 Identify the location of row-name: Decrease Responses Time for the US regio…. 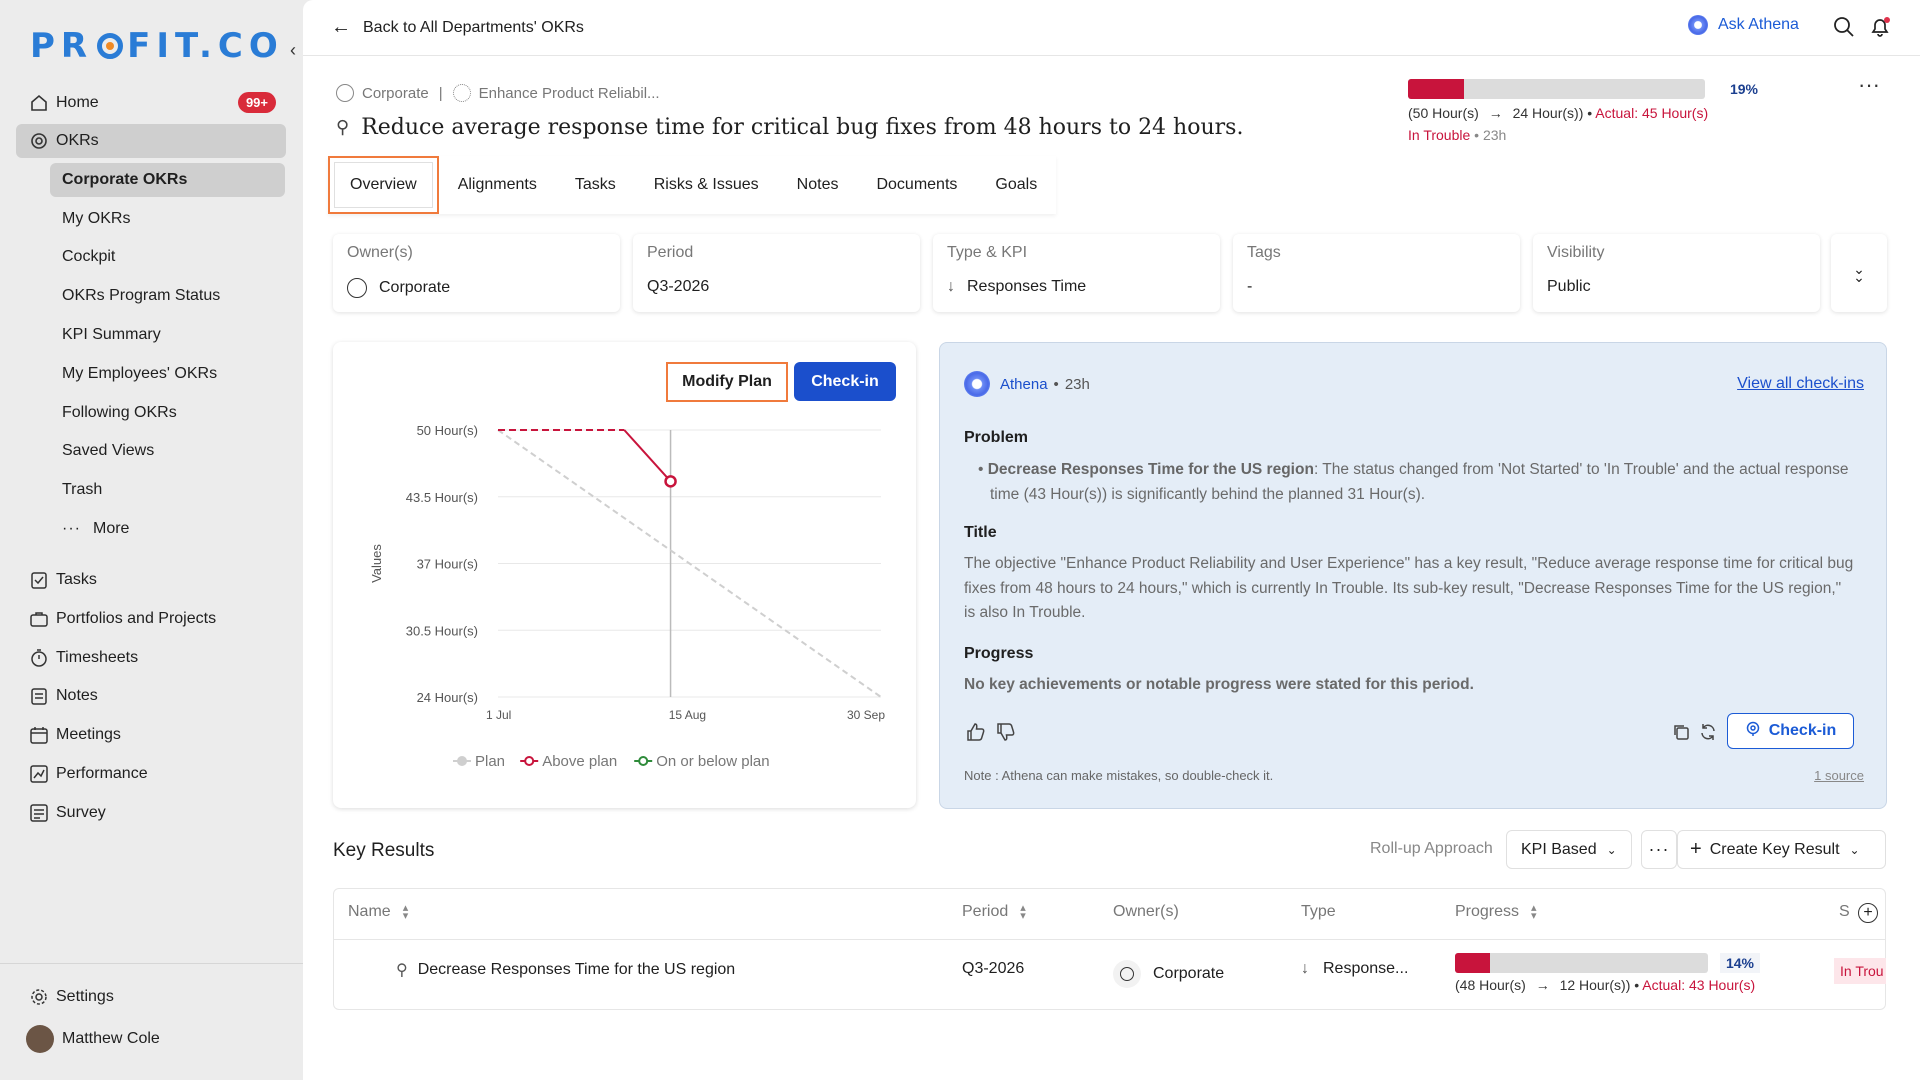
(576, 969).